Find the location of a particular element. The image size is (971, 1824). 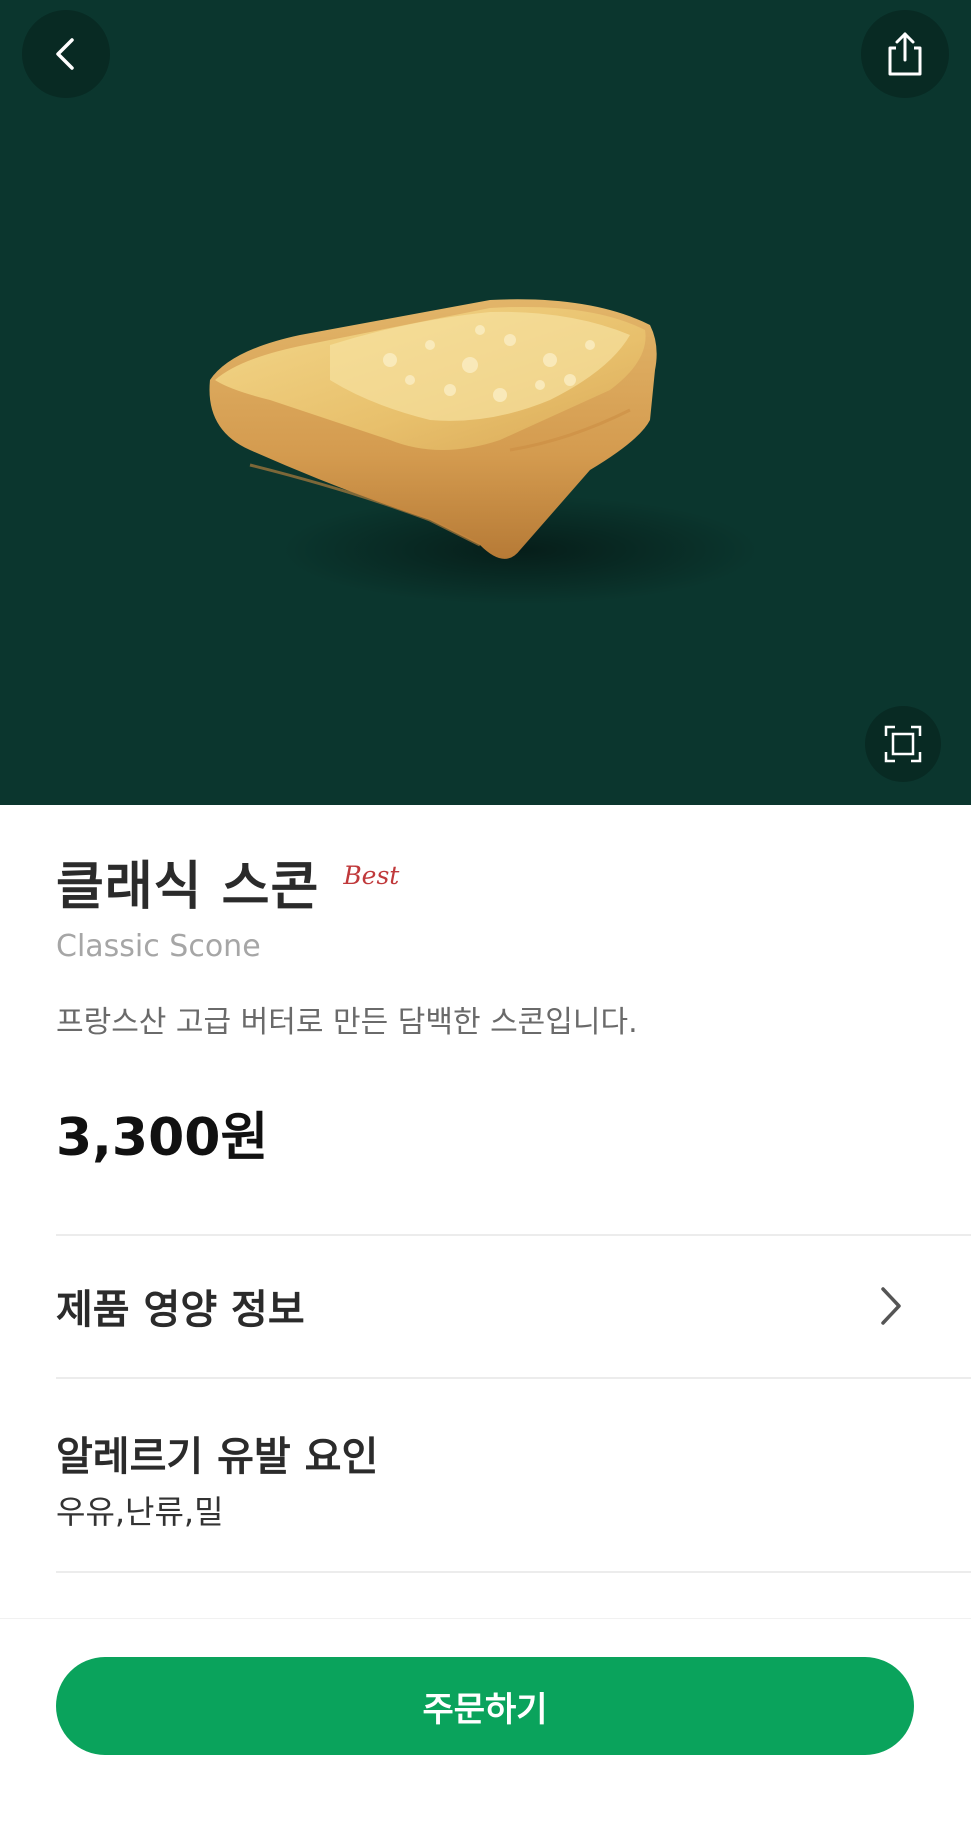

share-button is located at coordinates (905, 54).